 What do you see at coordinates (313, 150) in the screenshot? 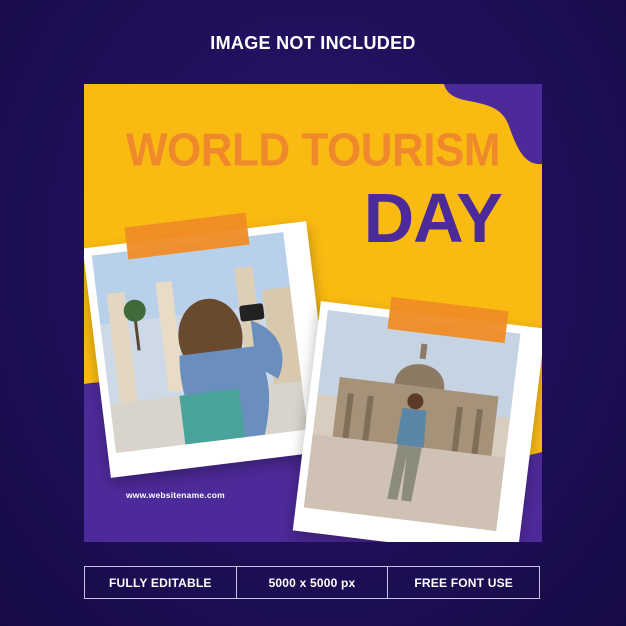
I see `title-world-tourism: WORLD TOURISM` at bounding box center [313, 150].